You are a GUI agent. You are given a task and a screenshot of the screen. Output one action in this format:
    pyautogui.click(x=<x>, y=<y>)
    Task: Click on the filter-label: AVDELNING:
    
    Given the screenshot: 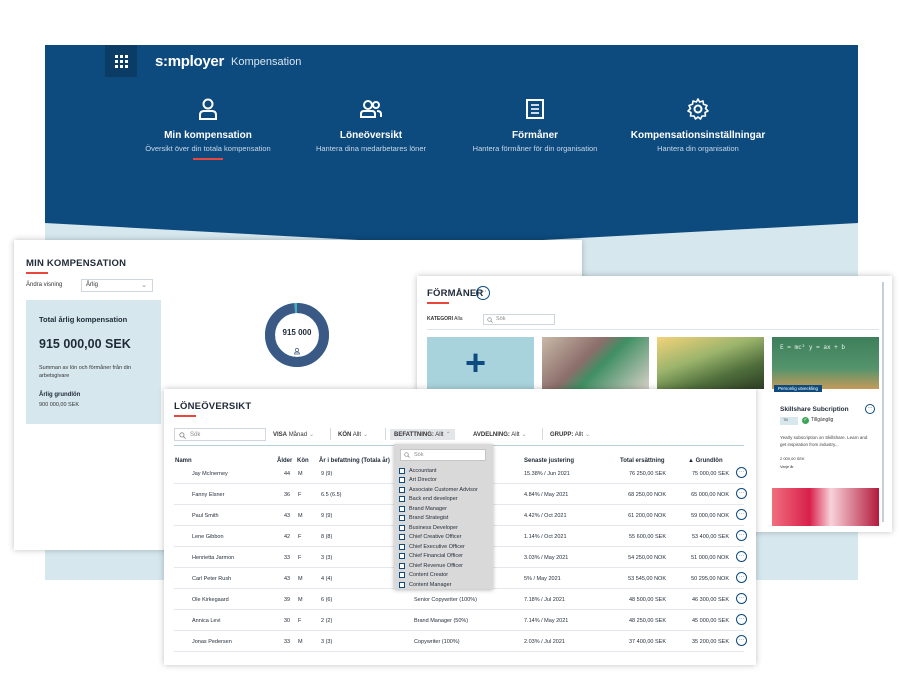 What is the action you would take?
    pyautogui.click(x=491, y=435)
    